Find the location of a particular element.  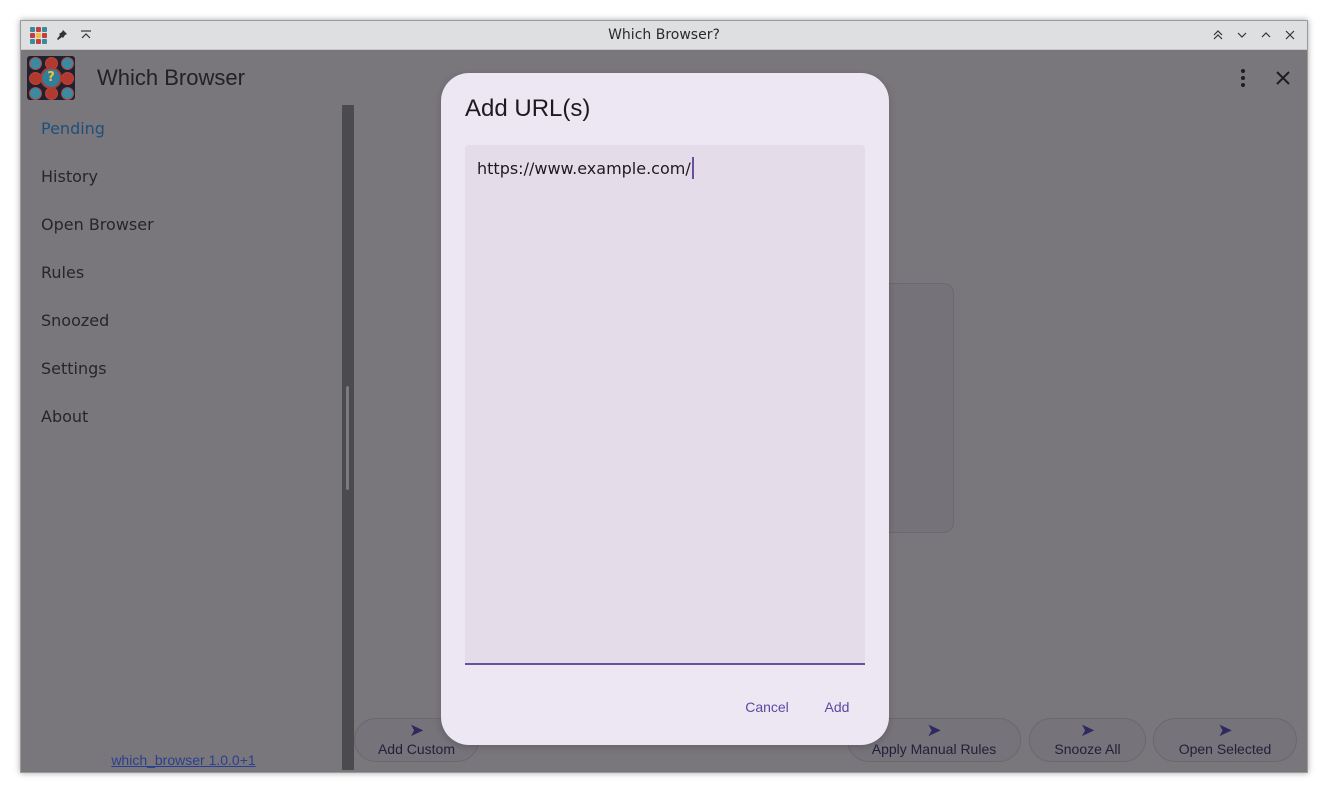

sidebar-item-settings: Settings is located at coordinates (183, 369).